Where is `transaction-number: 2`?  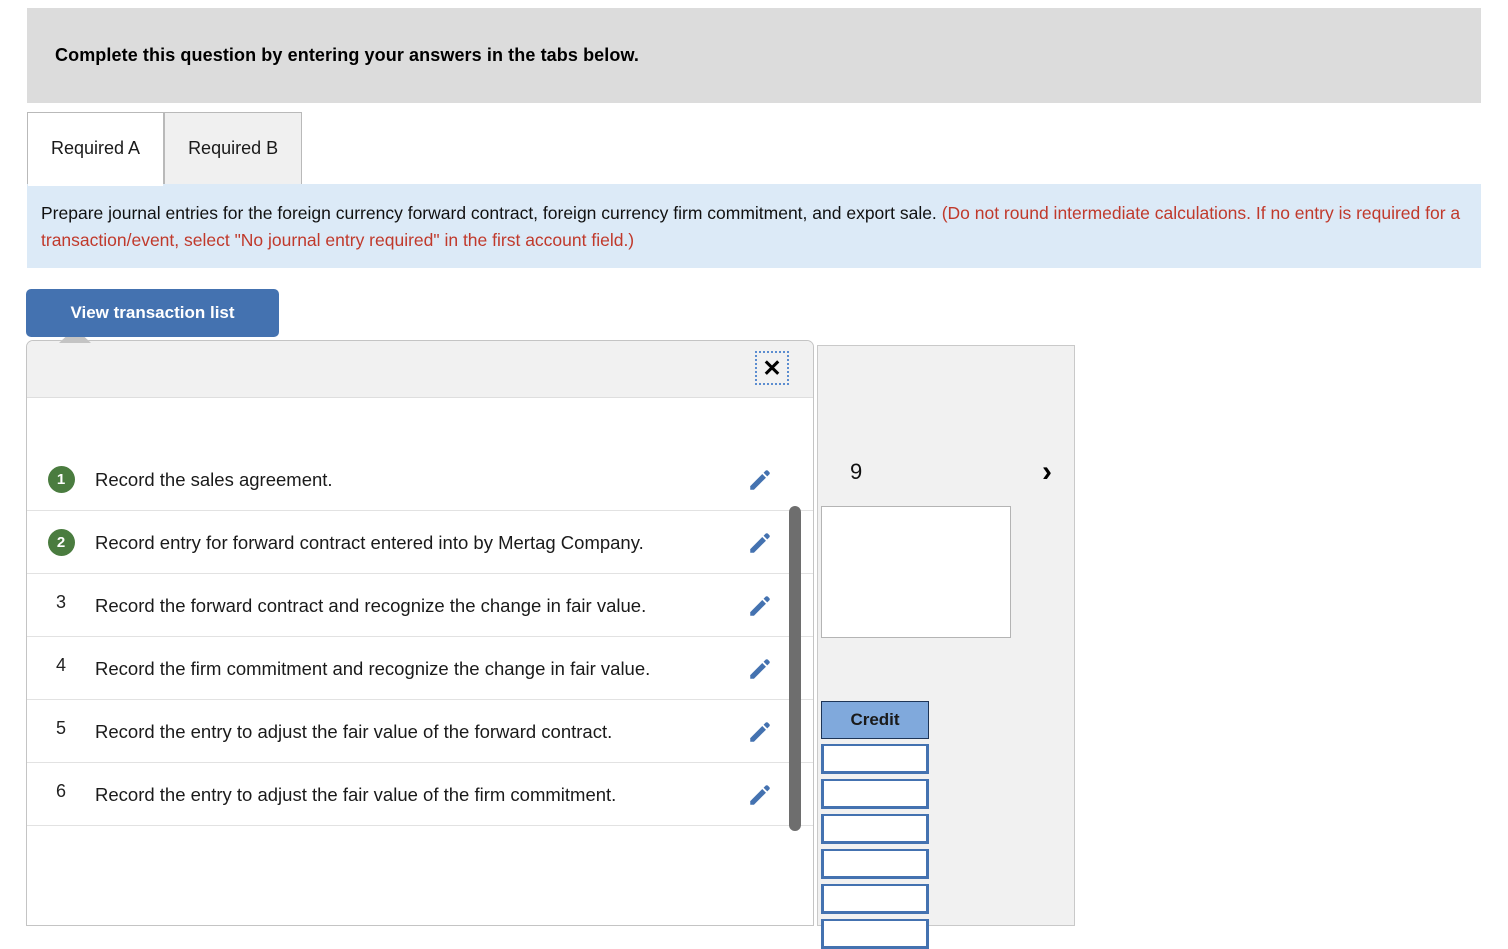
transaction-number: 2 is located at coordinates (61, 542).